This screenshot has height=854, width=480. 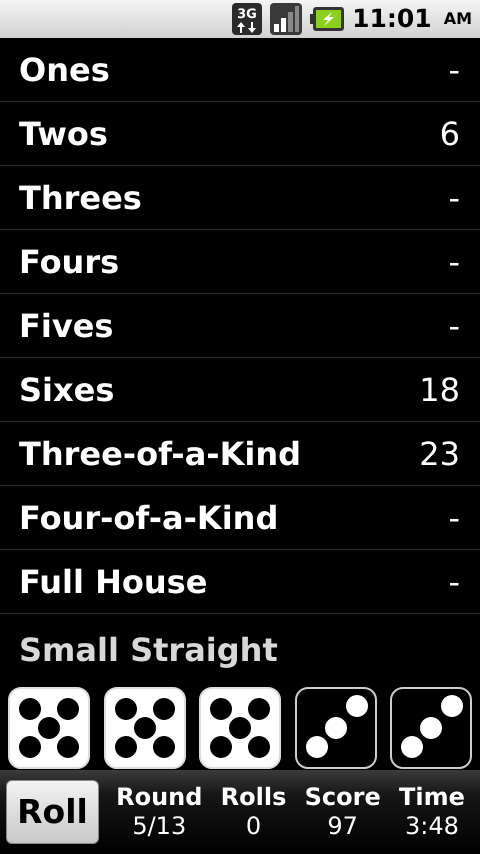 What do you see at coordinates (431, 826) in the screenshot?
I see `stat-value: 3:48` at bounding box center [431, 826].